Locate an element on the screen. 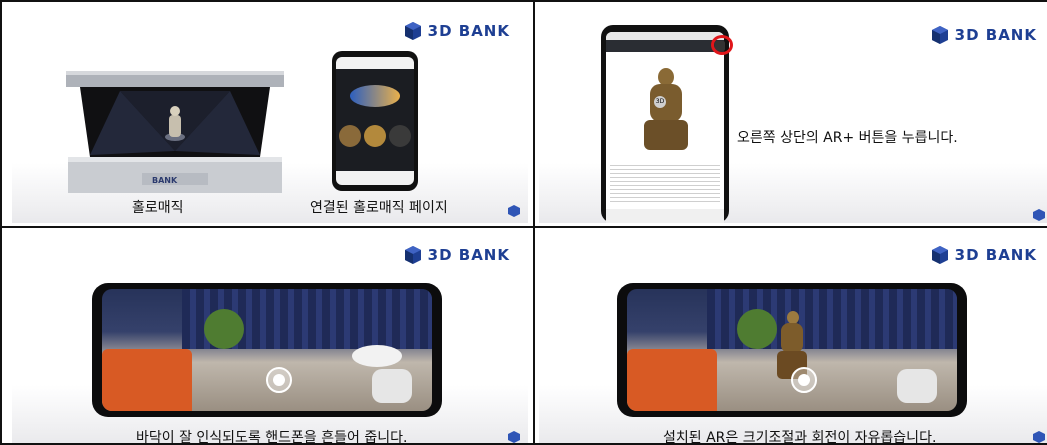 The height and width of the screenshot is (445, 1047). grid-divider-horizontal is located at coordinates (523, 227).